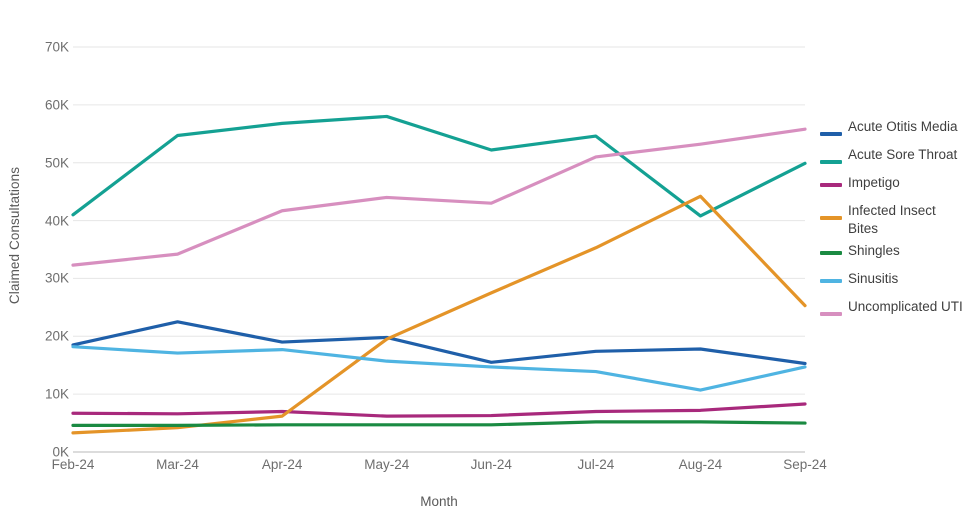 The image size is (967, 525). What do you see at coordinates (177, 464) in the screenshot?
I see `x-axis-tick-label: Mar-24` at bounding box center [177, 464].